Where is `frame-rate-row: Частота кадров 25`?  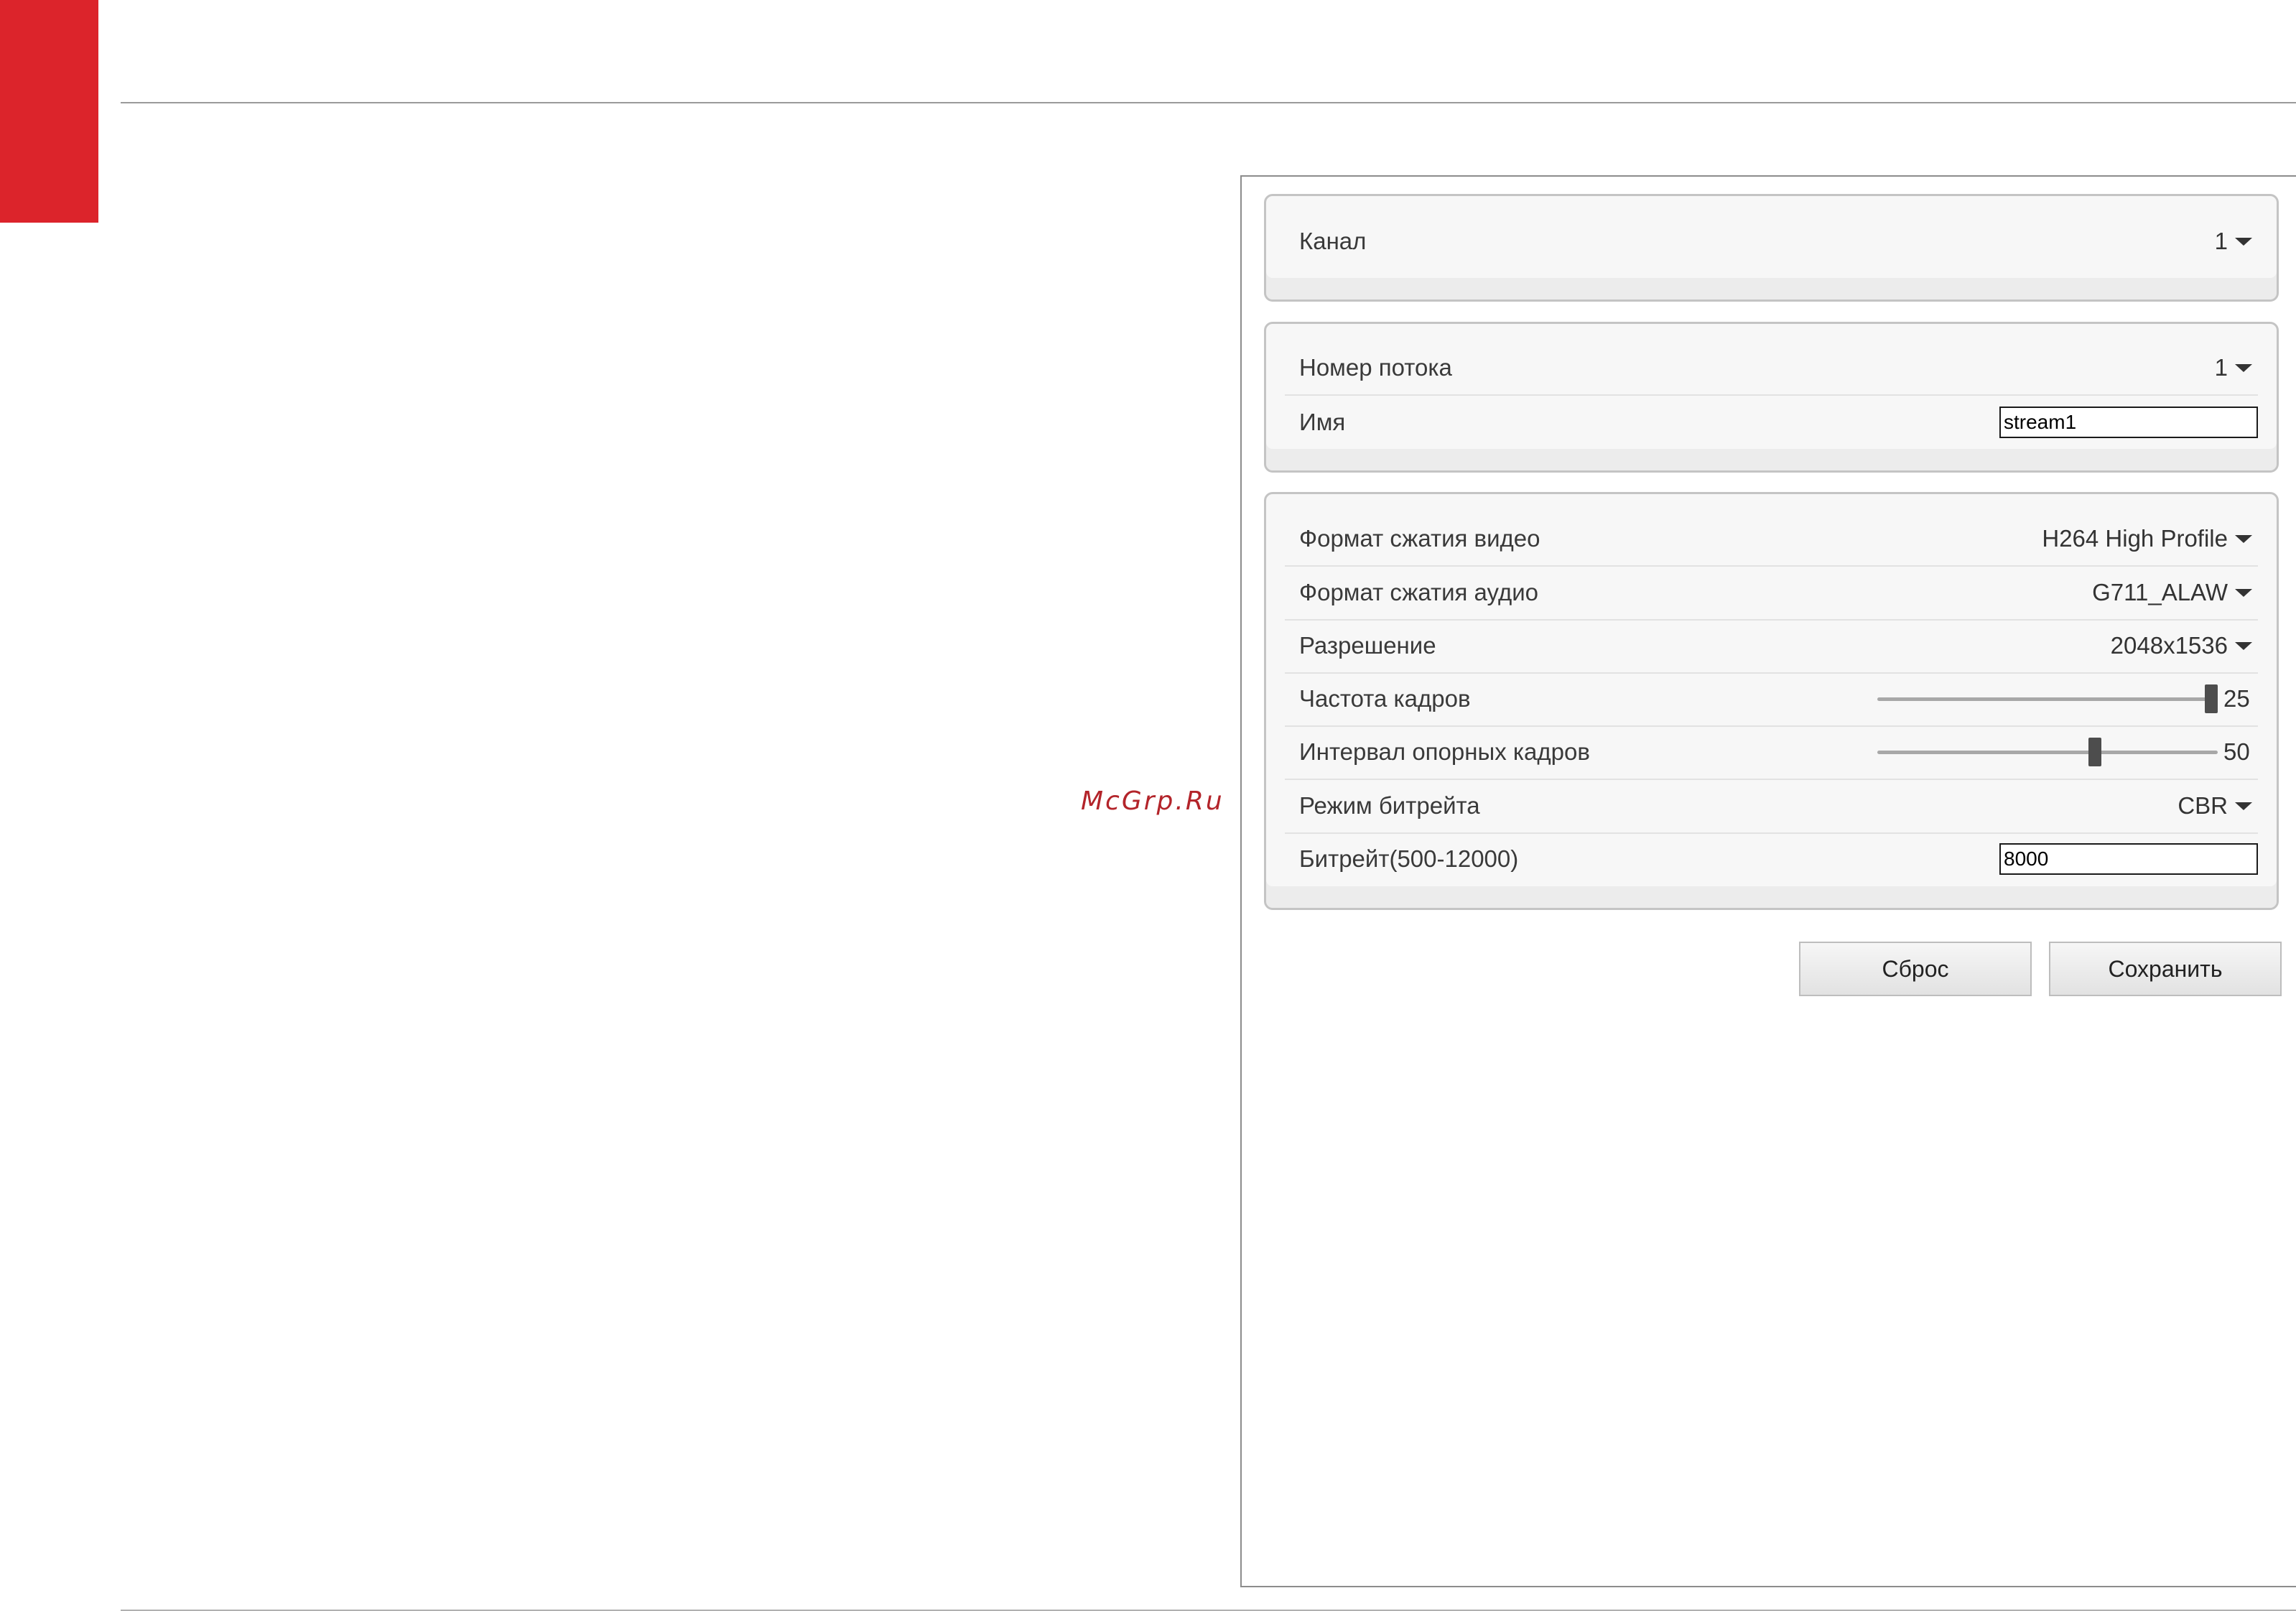 frame-rate-row: Частота кадров 25 is located at coordinates (1771, 699).